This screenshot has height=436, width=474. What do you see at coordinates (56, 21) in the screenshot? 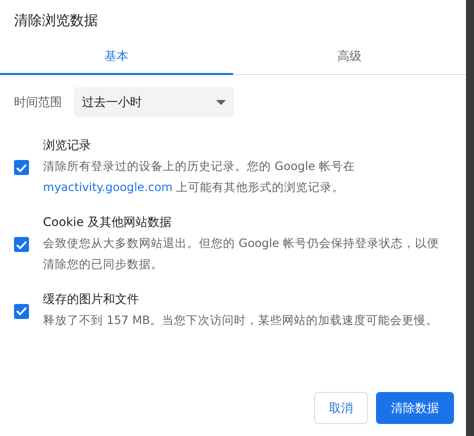
I see `dialog-title: 清除浏览数据` at bounding box center [56, 21].